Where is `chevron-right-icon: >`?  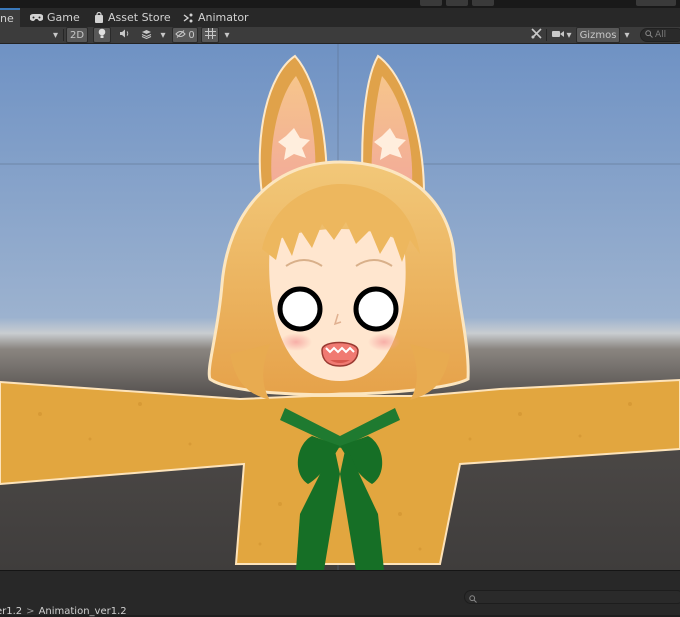
chevron-right-icon: > is located at coordinates (30, 611).